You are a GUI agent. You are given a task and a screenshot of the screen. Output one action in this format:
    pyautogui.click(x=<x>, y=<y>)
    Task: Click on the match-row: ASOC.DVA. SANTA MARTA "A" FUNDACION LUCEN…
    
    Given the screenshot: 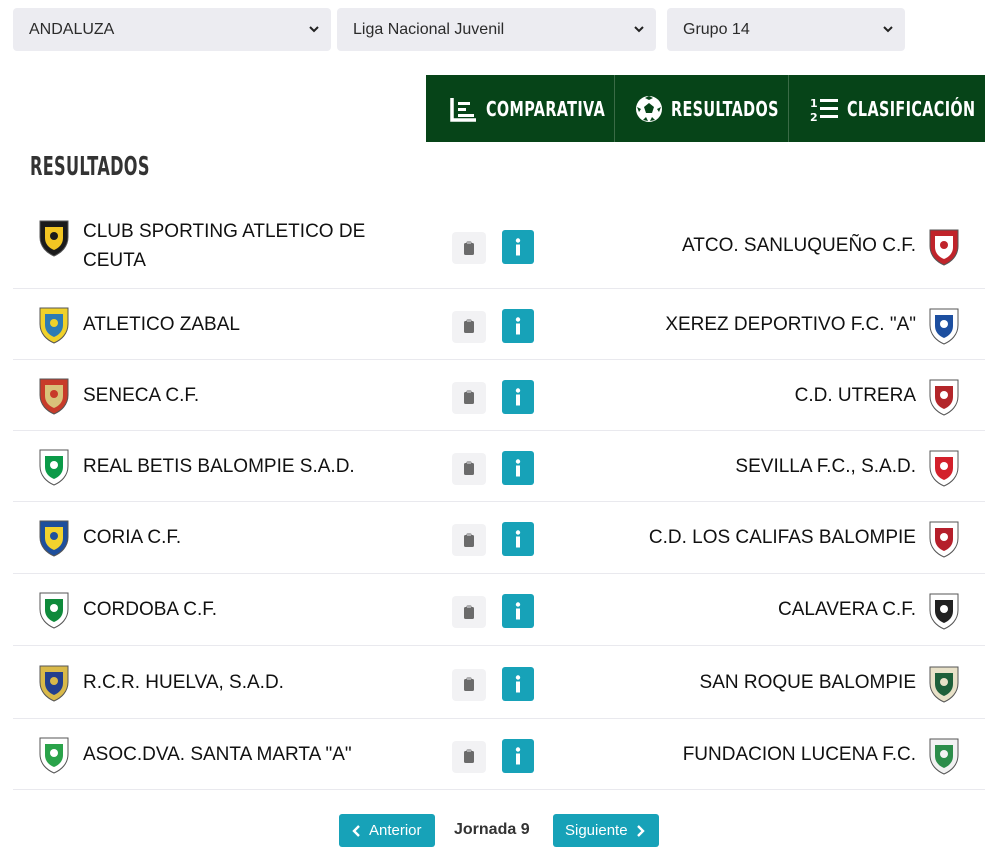 What is the action you would take?
    pyautogui.click(x=499, y=754)
    